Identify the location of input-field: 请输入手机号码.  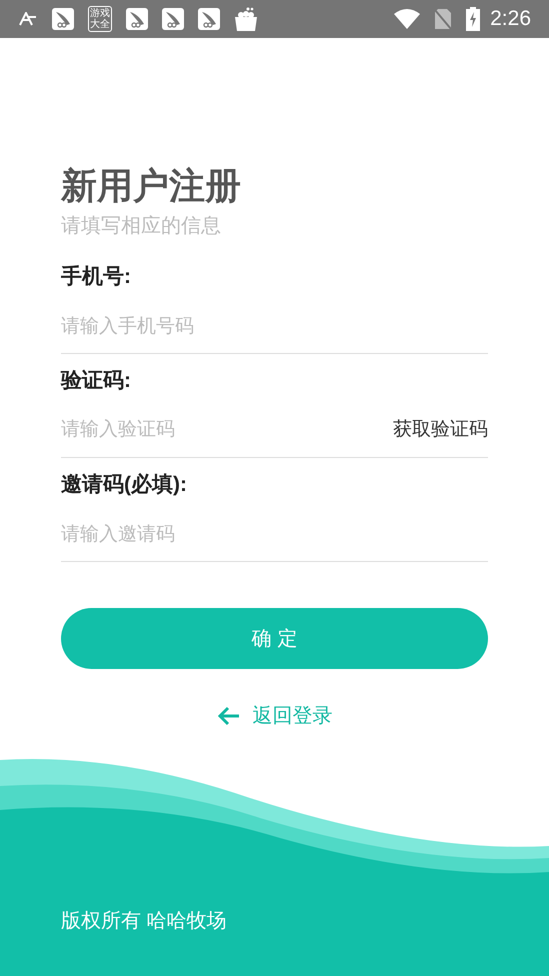
(274, 327).